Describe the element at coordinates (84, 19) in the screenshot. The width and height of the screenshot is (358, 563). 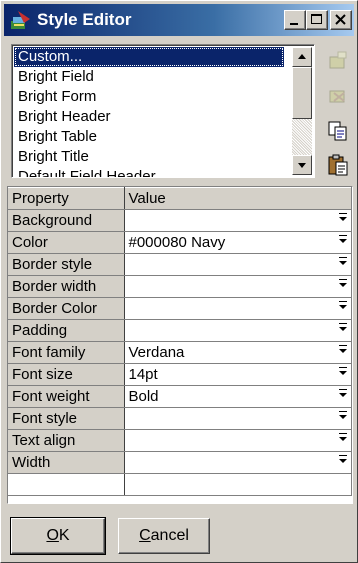
I see `window-title: Style Editor` at that location.